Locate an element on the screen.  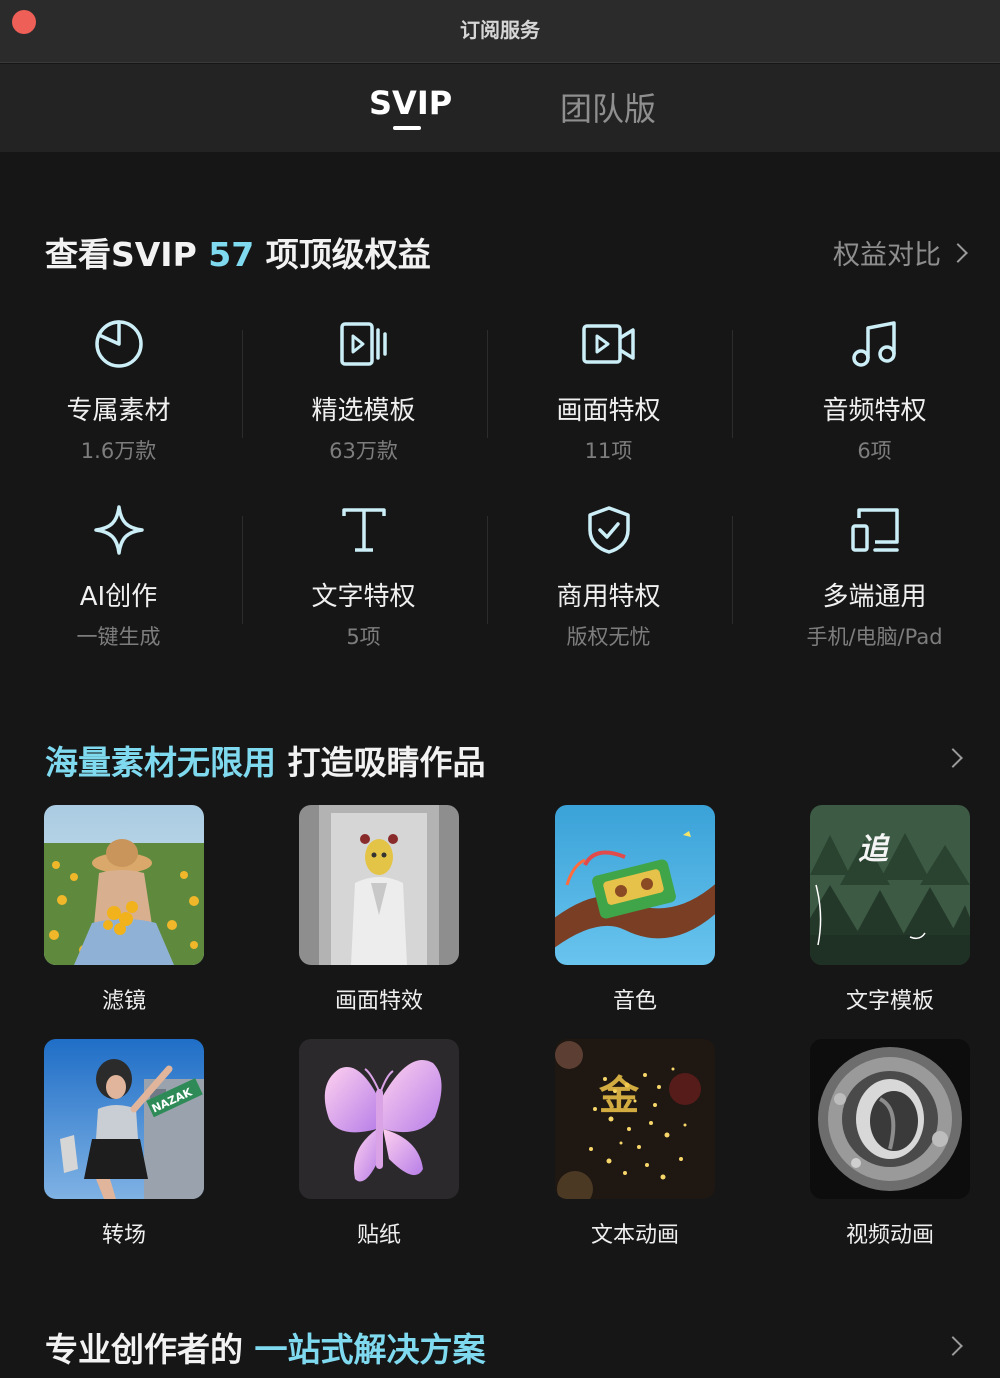
material-label: 画面特效 is located at coordinates (378, 1001).